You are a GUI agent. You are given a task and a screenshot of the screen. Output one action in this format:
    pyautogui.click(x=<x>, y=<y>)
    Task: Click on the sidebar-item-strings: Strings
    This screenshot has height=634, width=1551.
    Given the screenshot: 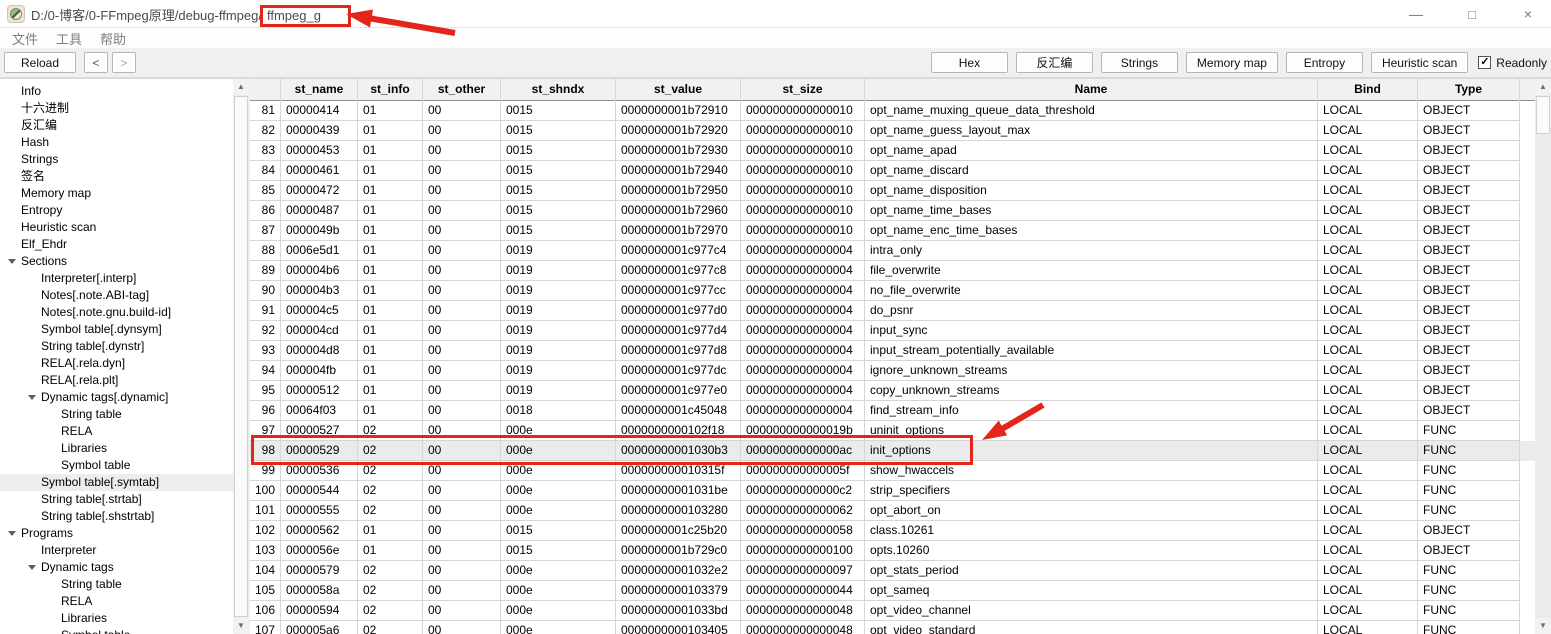 What is the action you would take?
    pyautogui.click(x=116, y=159)
    